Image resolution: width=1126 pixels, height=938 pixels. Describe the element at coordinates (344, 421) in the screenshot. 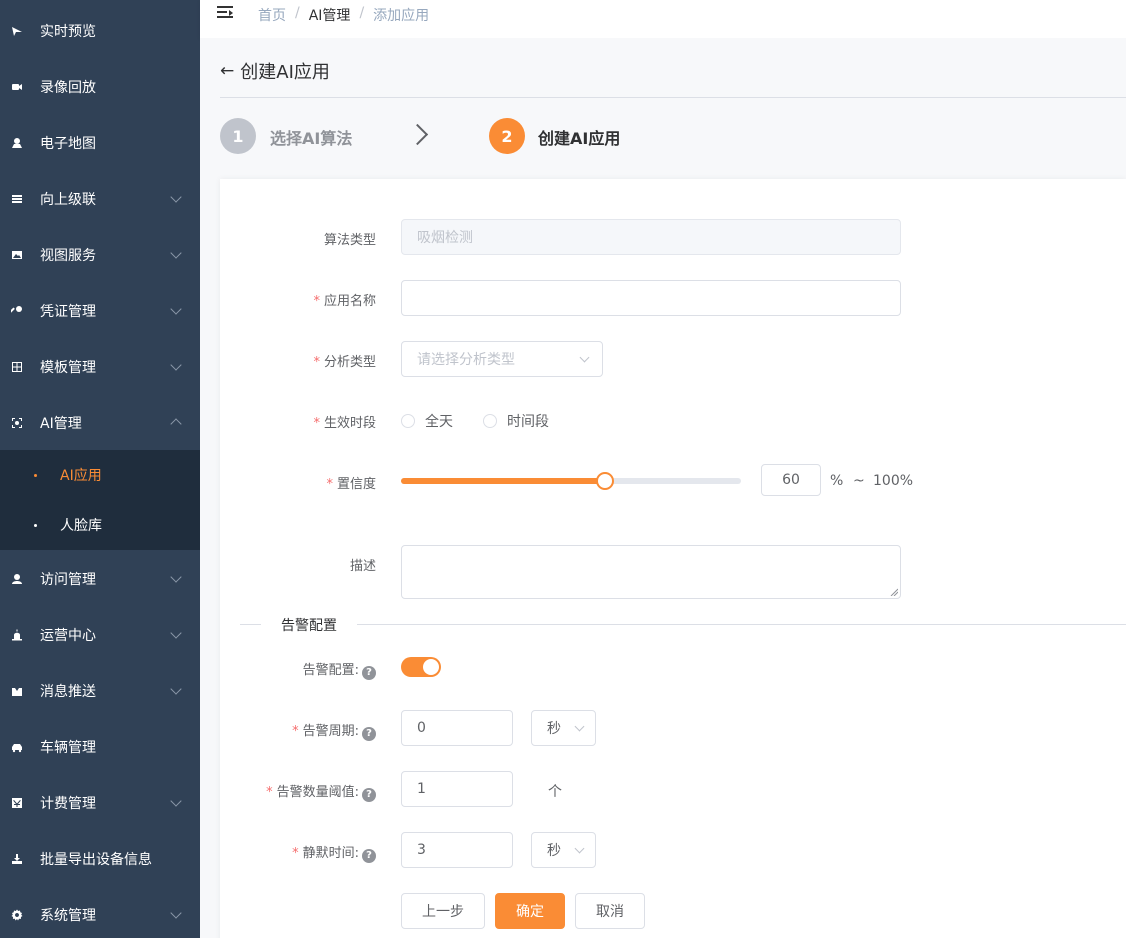

I see `effective-time-label: * 生效时段` at that location.